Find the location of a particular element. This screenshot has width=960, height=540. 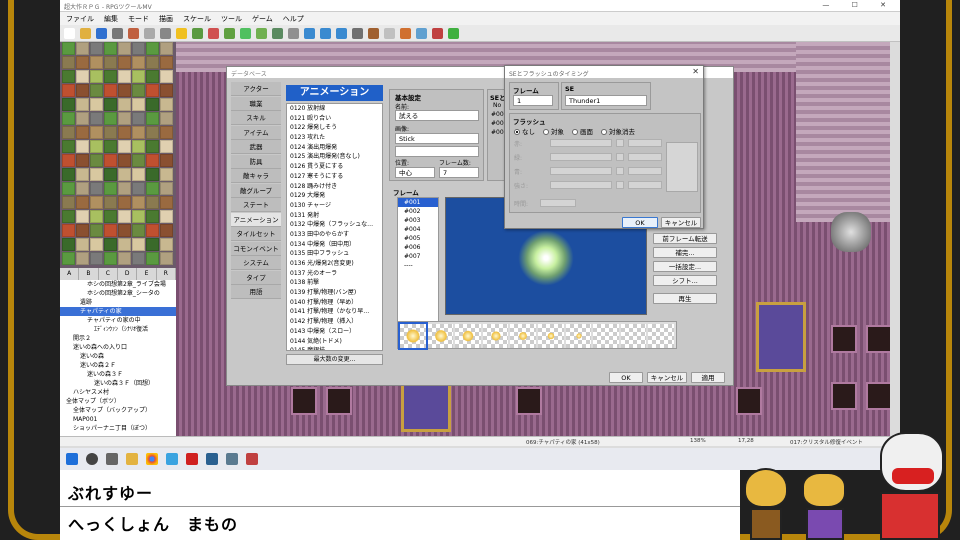

subtitle-box: ぶれすゆー へっくしょん まもの is located at coordinates (400, 505).